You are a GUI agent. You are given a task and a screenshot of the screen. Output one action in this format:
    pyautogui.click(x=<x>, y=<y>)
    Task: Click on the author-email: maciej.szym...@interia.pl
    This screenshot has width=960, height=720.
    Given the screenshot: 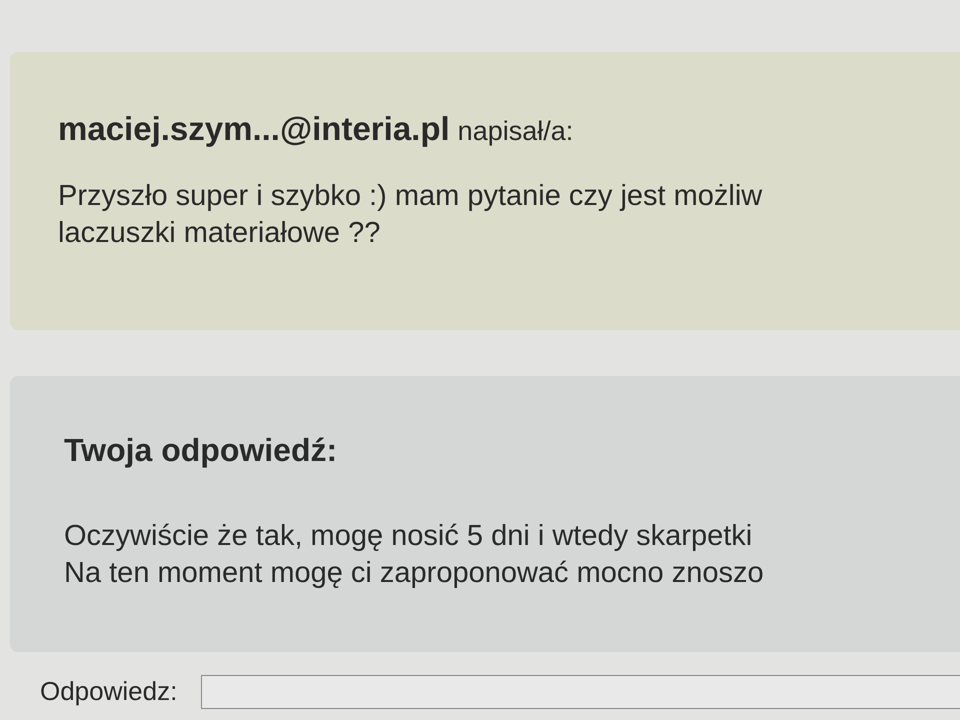 What is the action you would take?
    pyautogui.click(x=254, y=129)
    